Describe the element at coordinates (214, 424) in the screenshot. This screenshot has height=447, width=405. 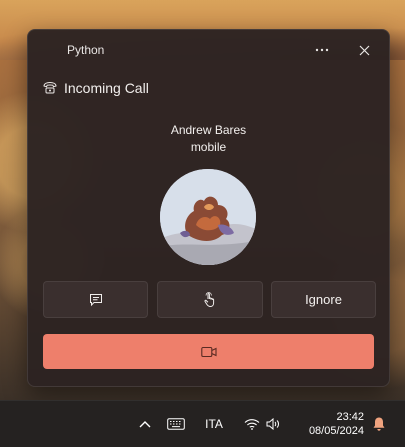
I see `input-language-button: ITA` at that location.